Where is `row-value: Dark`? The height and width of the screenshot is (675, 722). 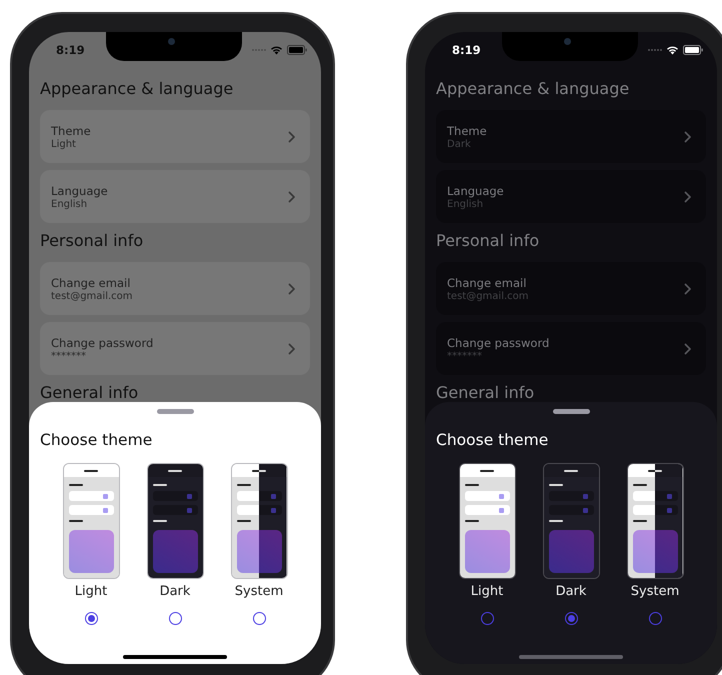 row-value: Dark is located at coordinates (459, 144).